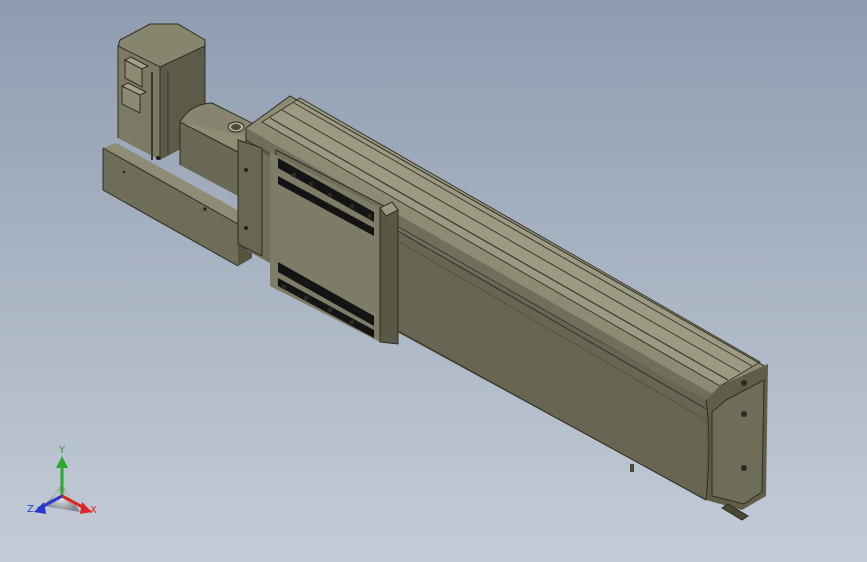 This screenshot has width=867, height=562. I want to click on triad-y-label: Y, so click(62, 450).